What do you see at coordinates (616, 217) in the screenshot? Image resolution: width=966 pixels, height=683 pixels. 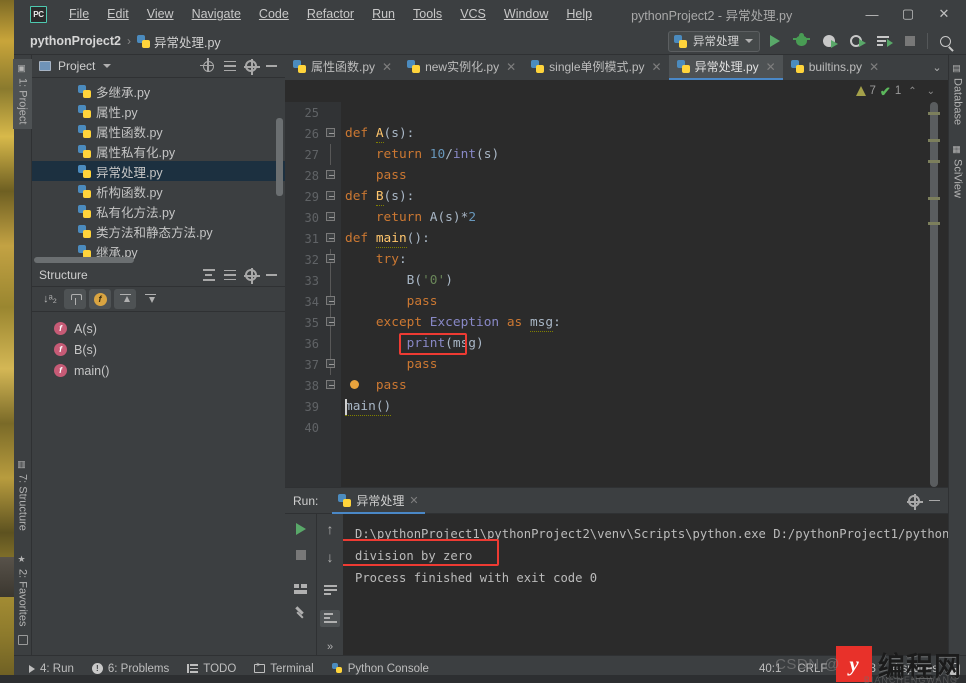 I see `code-line: 30 return A(s)*2` at bounding box center [616, 217].